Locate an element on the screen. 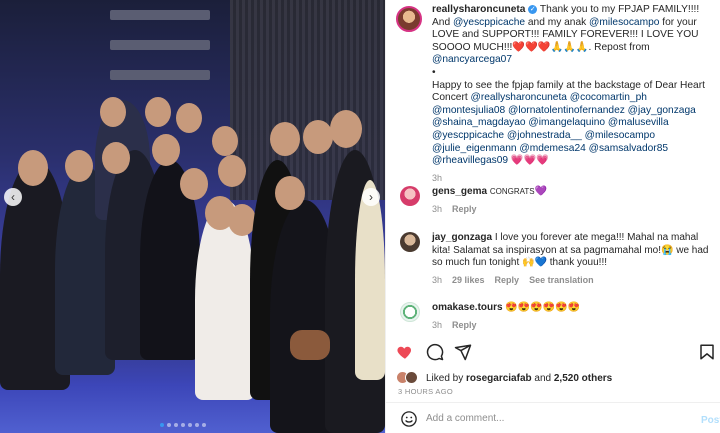 This screenshot has height=433, width=720. mention-link: @yescppicache is located at coordinates (489, 22).